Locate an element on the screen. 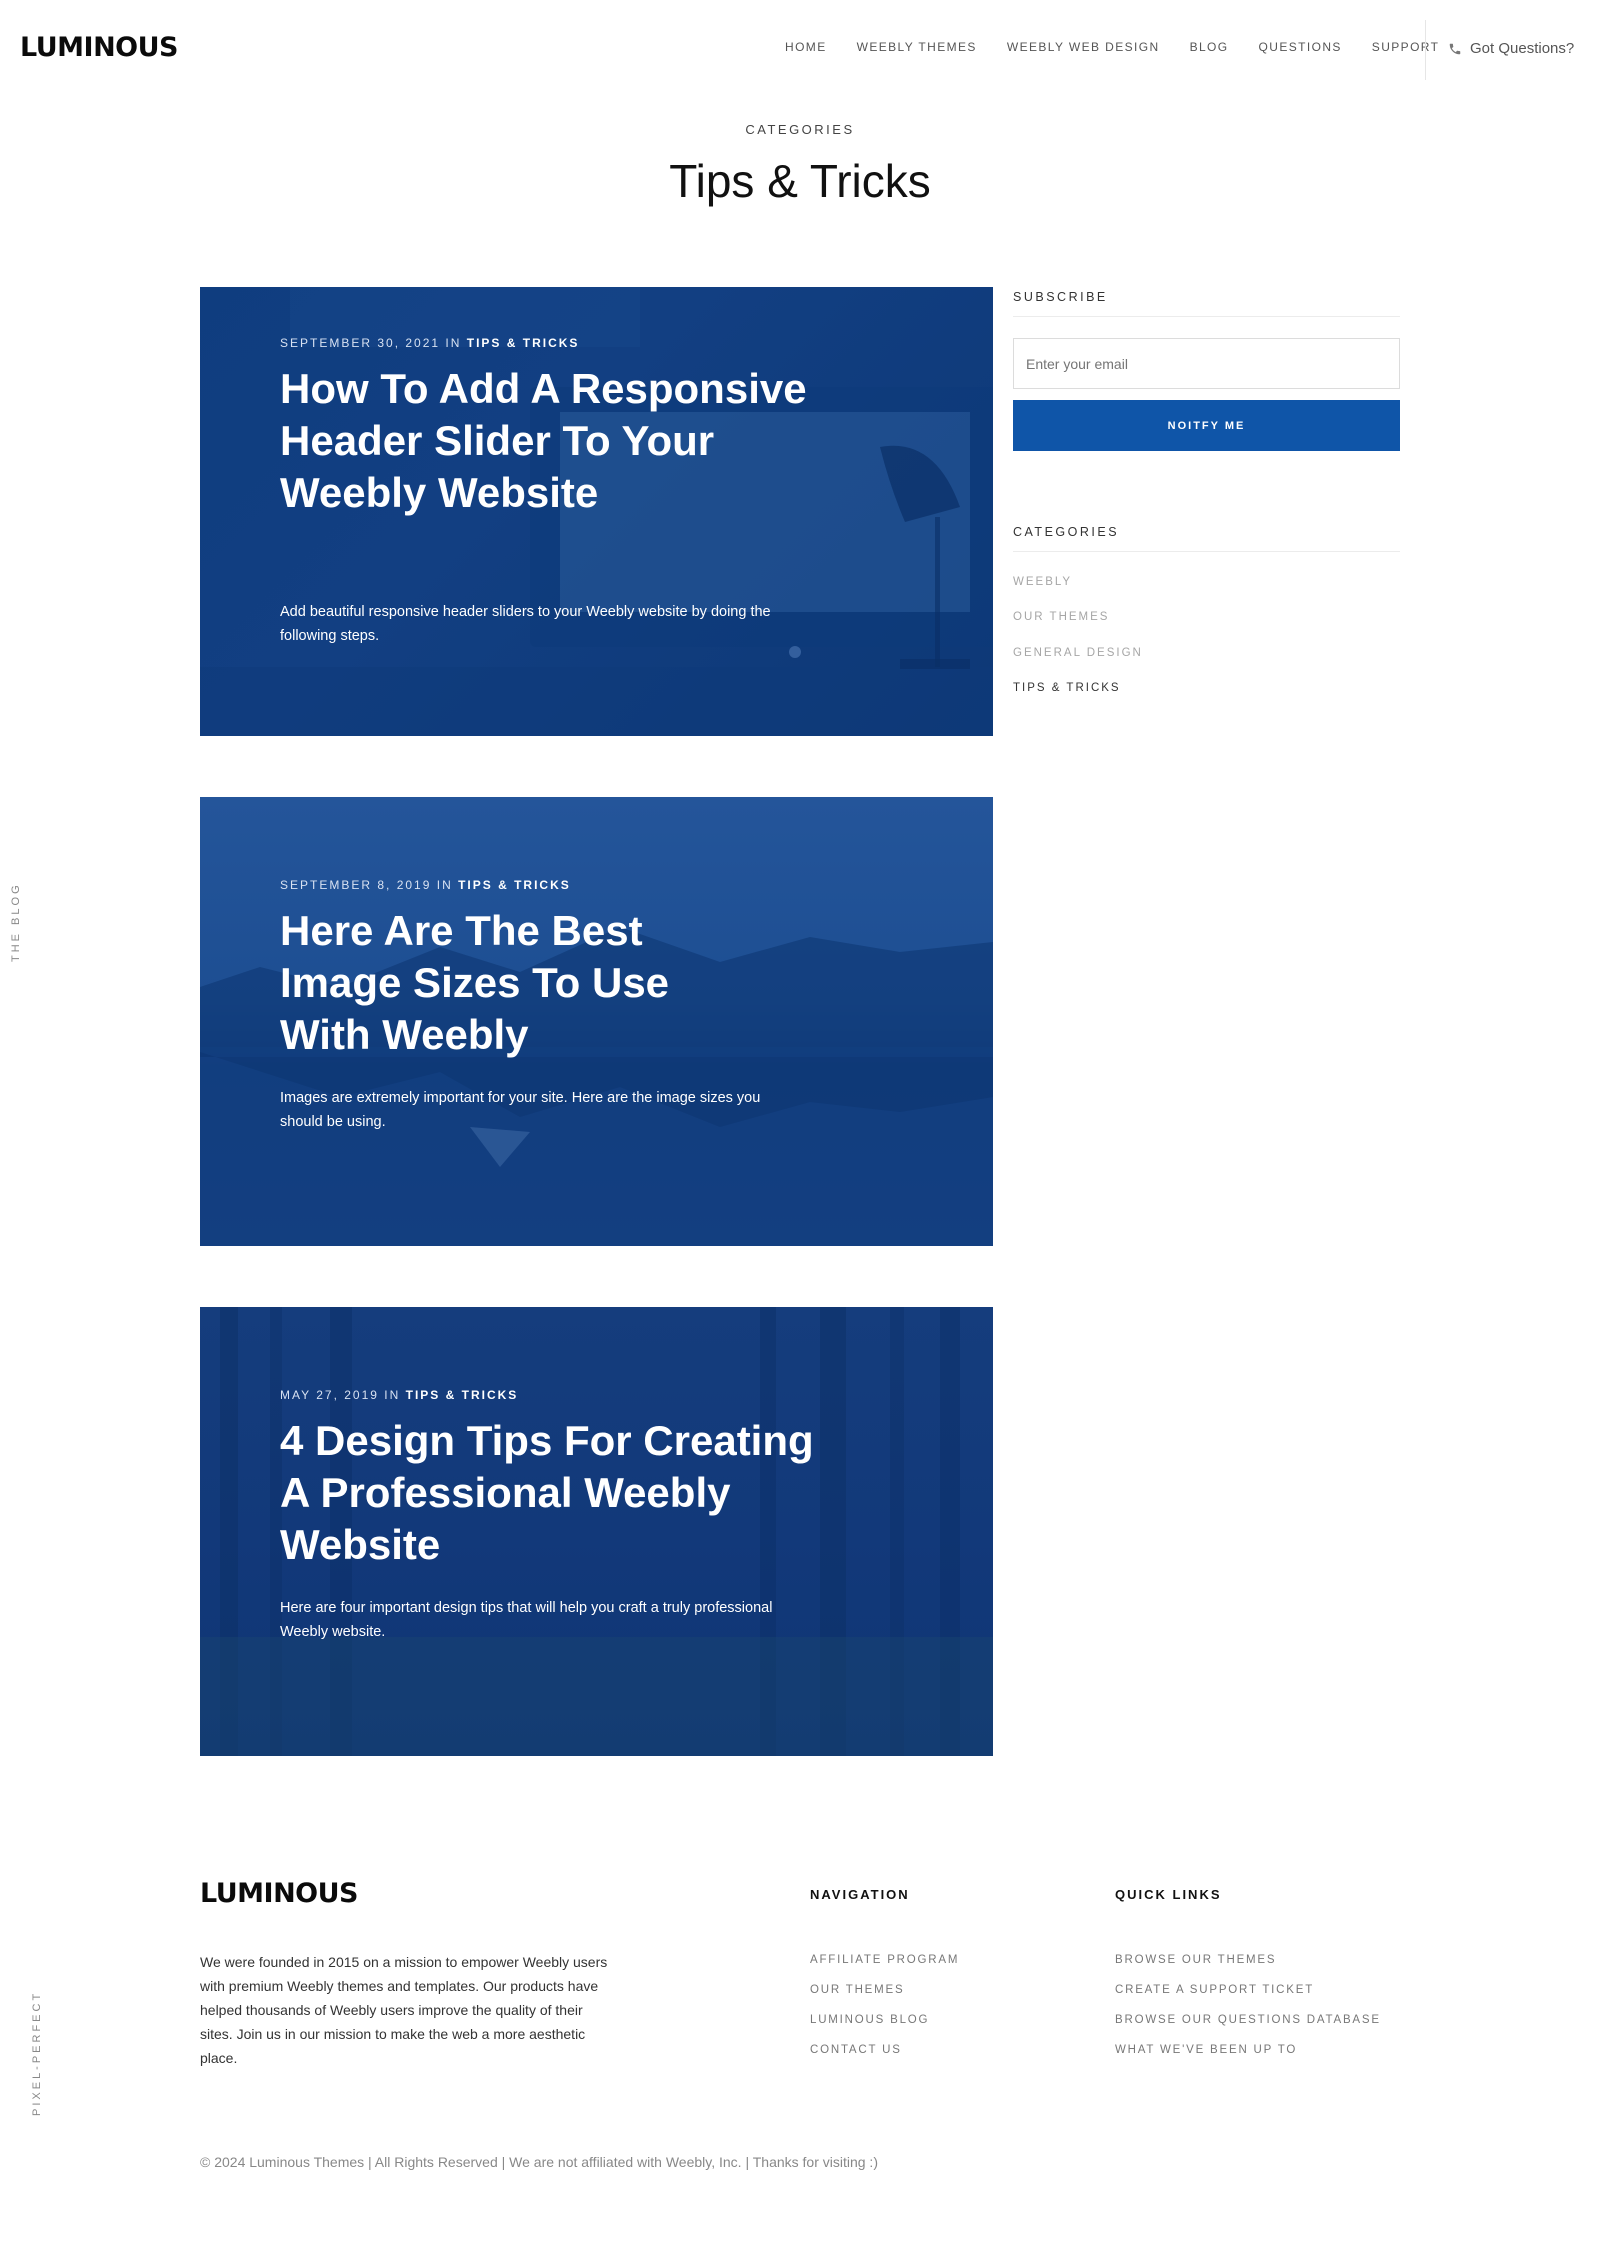 The width and height of the screenshot is (1600, 2256). category-link-general-design: GENERAL DESIGN is located at coordinates (1078, 653).